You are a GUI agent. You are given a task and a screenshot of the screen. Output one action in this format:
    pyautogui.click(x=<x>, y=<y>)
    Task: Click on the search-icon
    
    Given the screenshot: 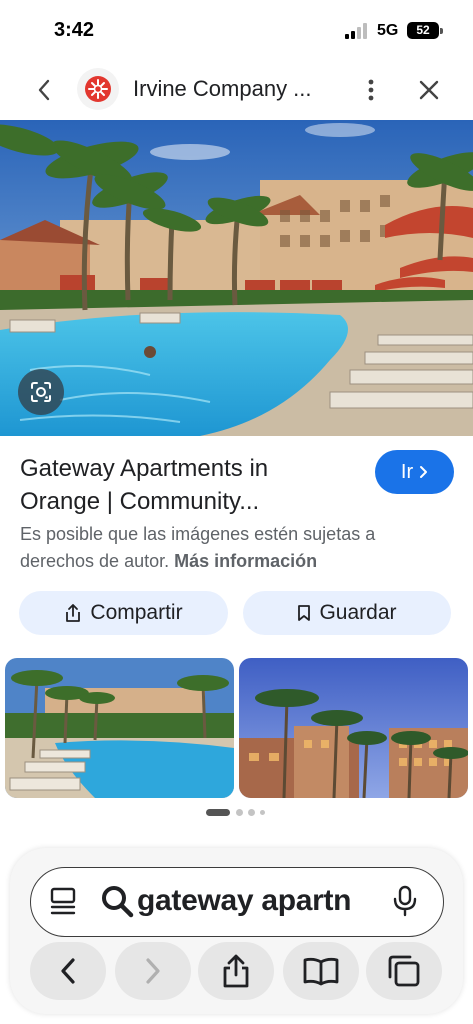 What is the action you would take?
    pyautogui.click(x=118, y=902)
    